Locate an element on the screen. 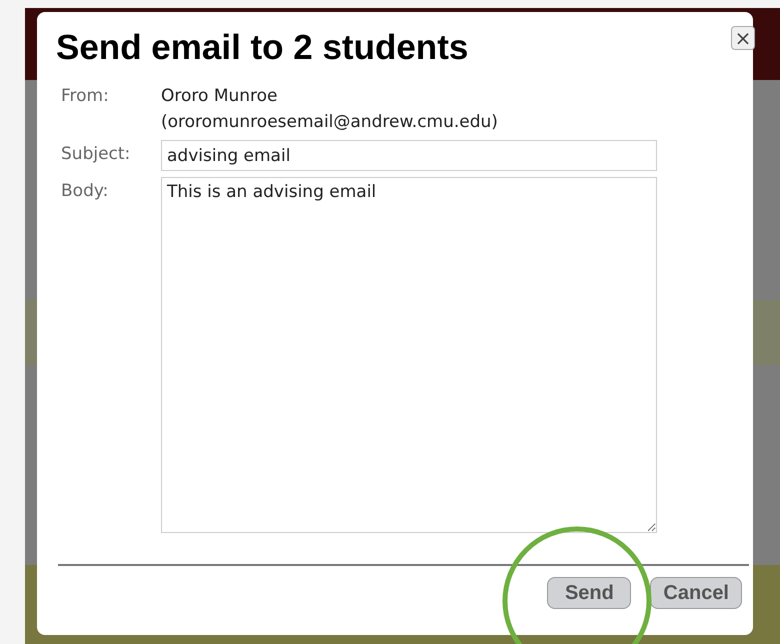 The width and height of the screenshot is (780, 644). close-button: × is located at coordinates (743, 38).